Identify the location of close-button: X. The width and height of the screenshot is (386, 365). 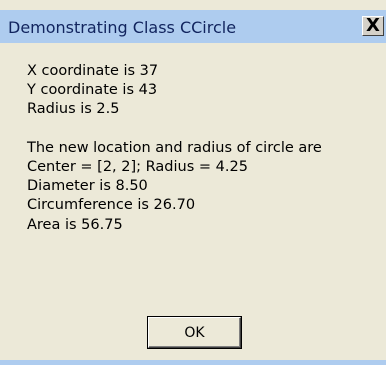
(373, 26).